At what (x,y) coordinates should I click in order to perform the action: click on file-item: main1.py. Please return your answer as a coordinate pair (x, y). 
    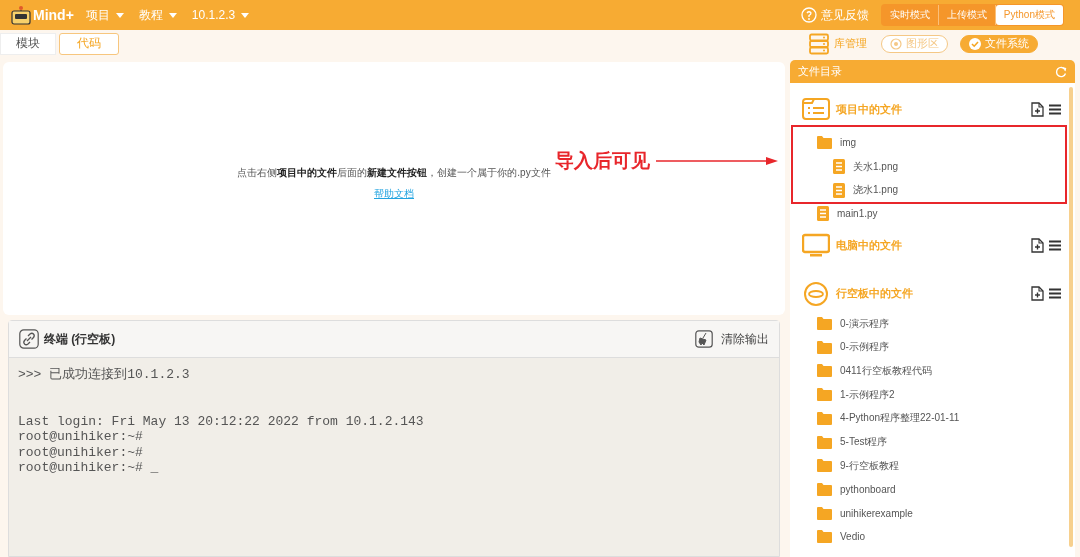
    Looking at the image, I should click on (857, 214).